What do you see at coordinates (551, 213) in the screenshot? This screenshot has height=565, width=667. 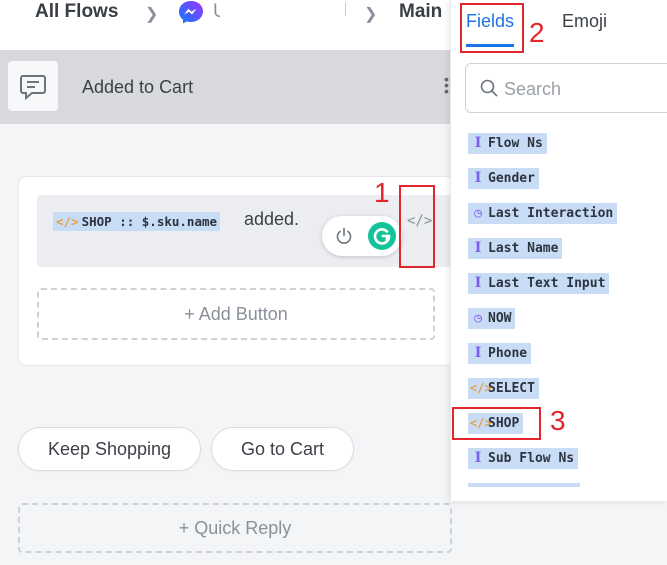 I see `field-label: Last Interaction` at bounding box center [551, 213].